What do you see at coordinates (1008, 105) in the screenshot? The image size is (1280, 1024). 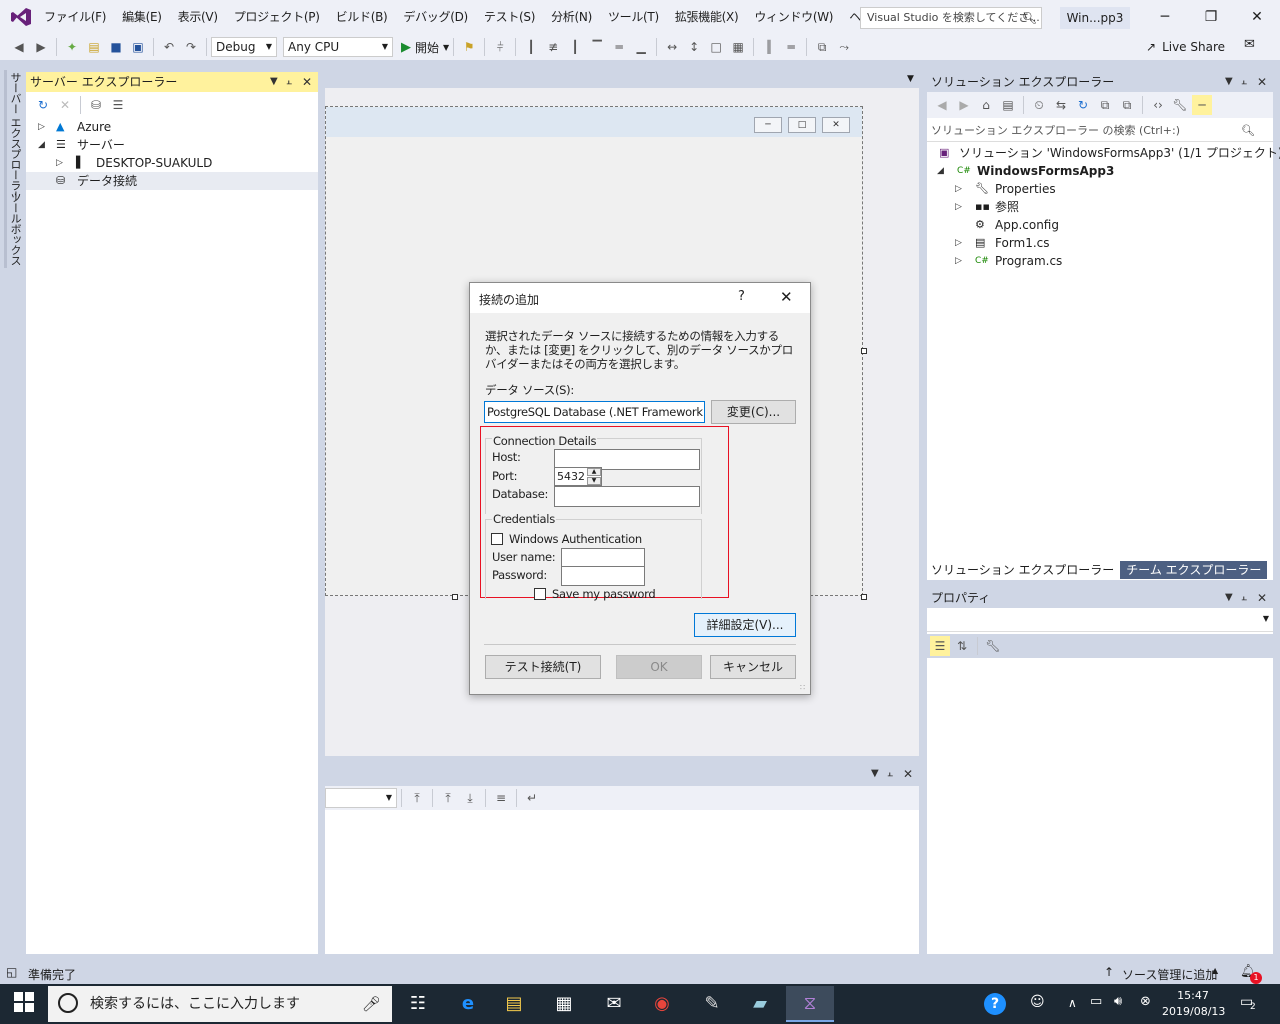 I see `switch-views-icon: ▤` at bounding box center [1008, 105].